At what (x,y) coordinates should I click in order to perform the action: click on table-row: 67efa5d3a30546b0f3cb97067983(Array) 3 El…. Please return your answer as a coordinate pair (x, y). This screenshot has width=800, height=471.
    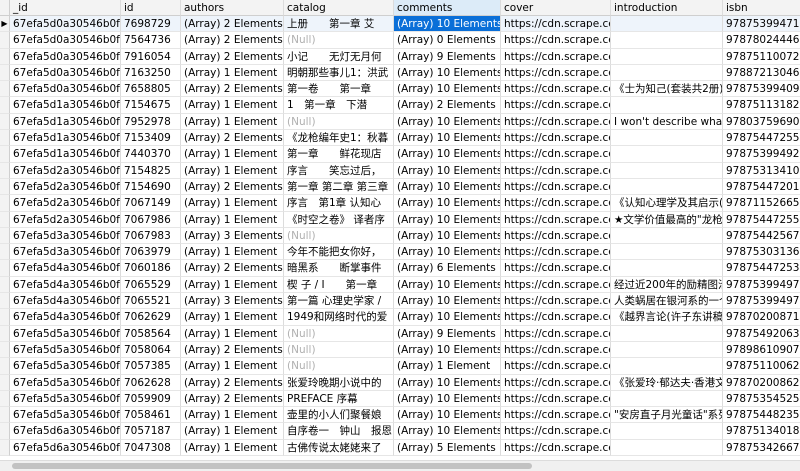
    Looking at the image, I should click on (400, 236).